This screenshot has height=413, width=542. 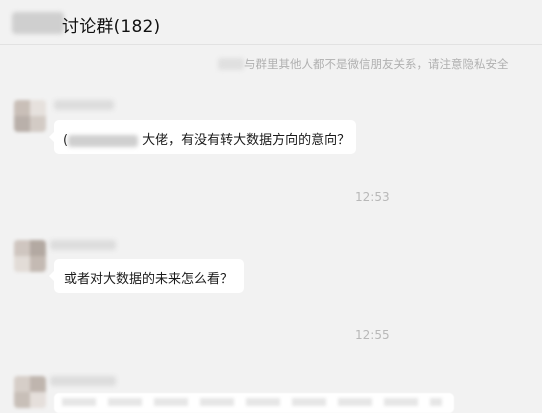 I want to click on timestamp: 12:53, so click(x=372, y=197).